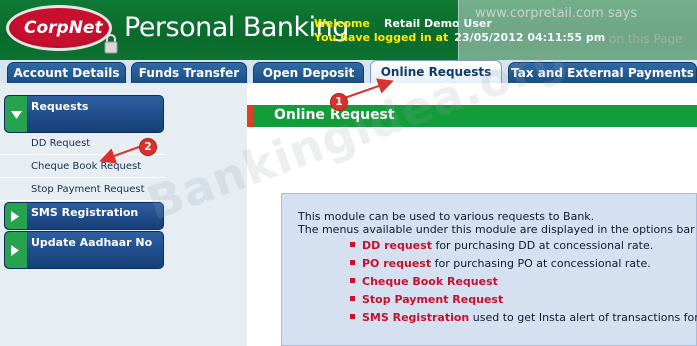 Image resolution: width=697 pixels, height=346 pixels. Describe the element at coordinates (84, 114) in the screenshot. I see `menu-requests-header: Requests` at that location.